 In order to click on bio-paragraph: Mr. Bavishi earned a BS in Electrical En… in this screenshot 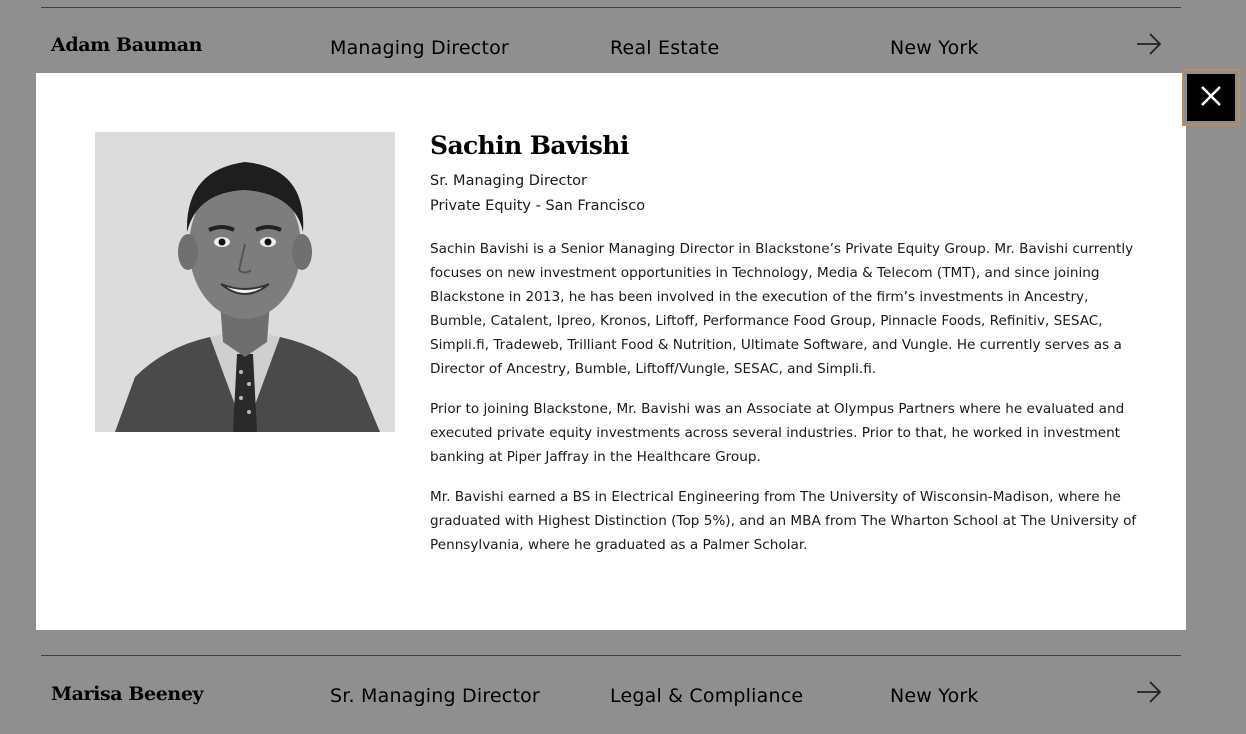, I will do `click(783, 521)`.